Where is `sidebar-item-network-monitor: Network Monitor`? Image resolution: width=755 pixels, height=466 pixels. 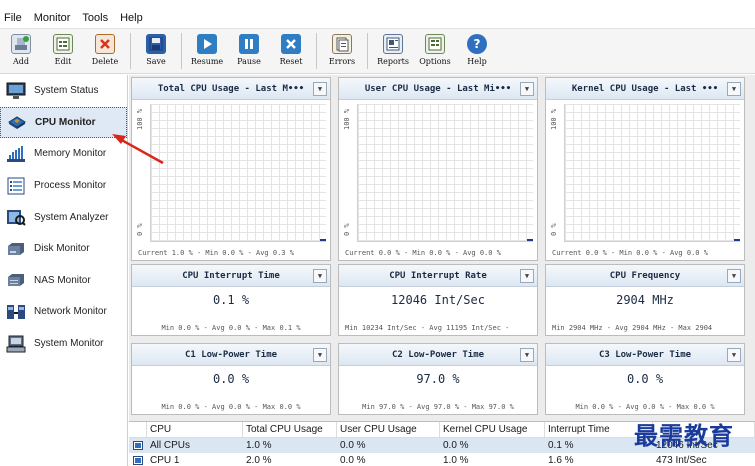
sidebar-item-network-monitor: Network Monitor is located at coordinates (63, 312).